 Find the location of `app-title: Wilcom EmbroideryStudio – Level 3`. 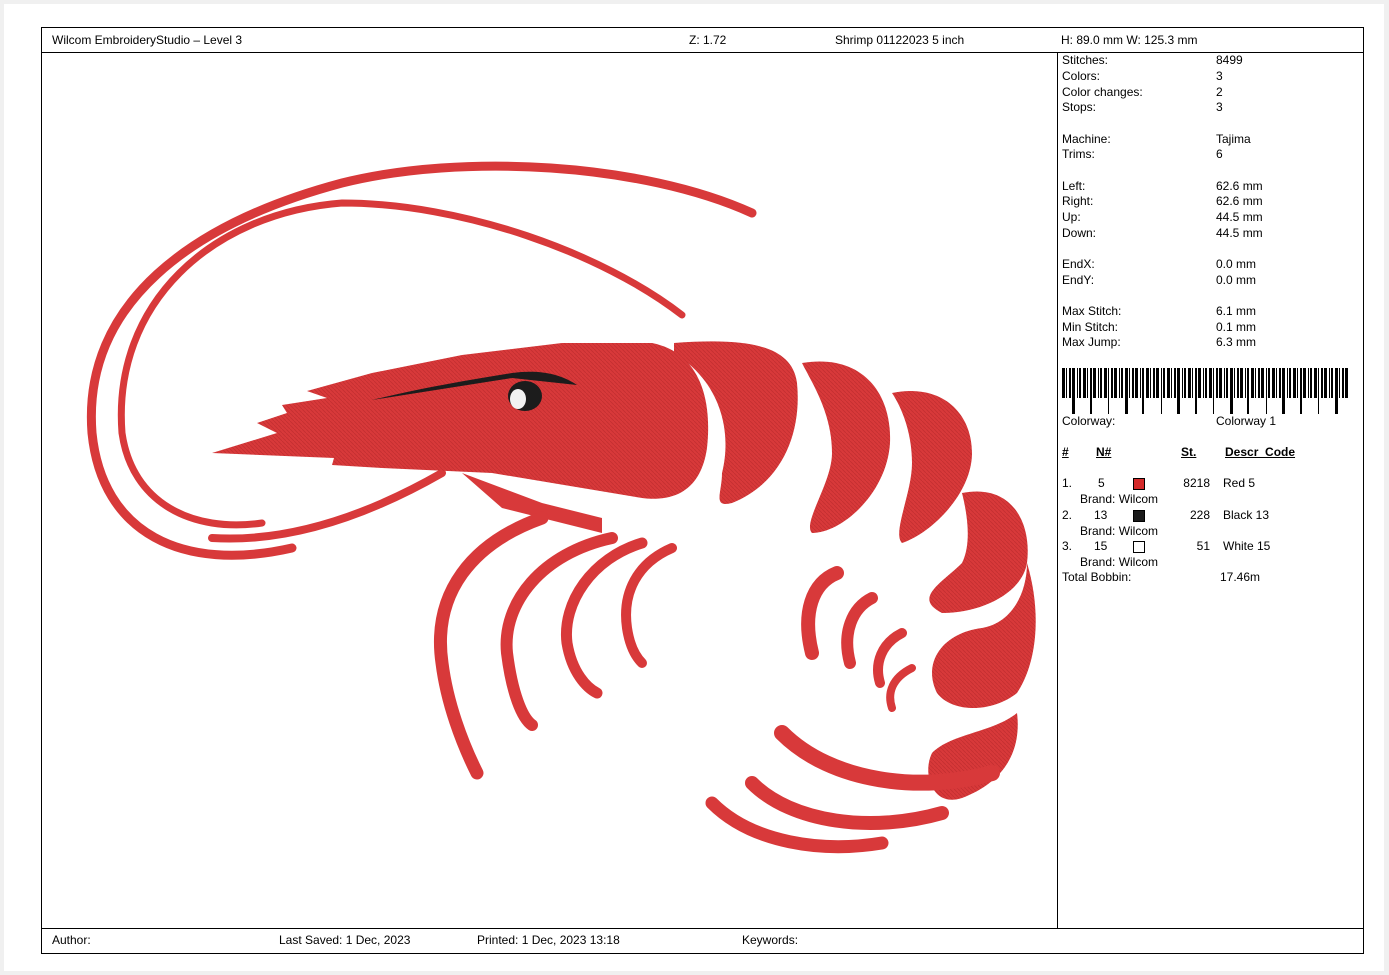

app-title: Wilcom EmbroideryStudio – Level 3 is located at coordinates (147, 40).